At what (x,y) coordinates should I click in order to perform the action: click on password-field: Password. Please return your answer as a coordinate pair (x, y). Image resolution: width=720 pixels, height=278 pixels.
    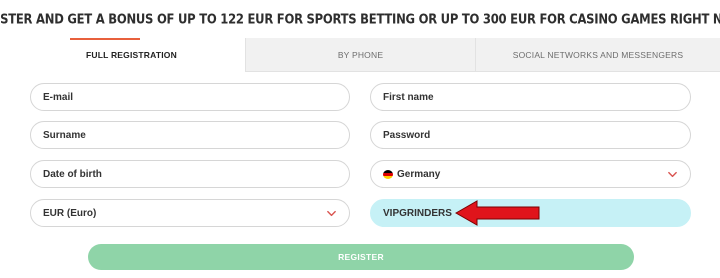
    Looking at the image, I should click on (530, 135).